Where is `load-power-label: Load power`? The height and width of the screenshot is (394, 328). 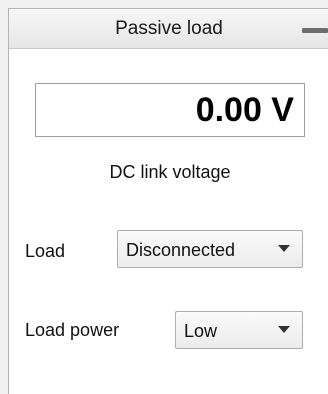
load-power-label: Load power is located at coordinates (72, 330).